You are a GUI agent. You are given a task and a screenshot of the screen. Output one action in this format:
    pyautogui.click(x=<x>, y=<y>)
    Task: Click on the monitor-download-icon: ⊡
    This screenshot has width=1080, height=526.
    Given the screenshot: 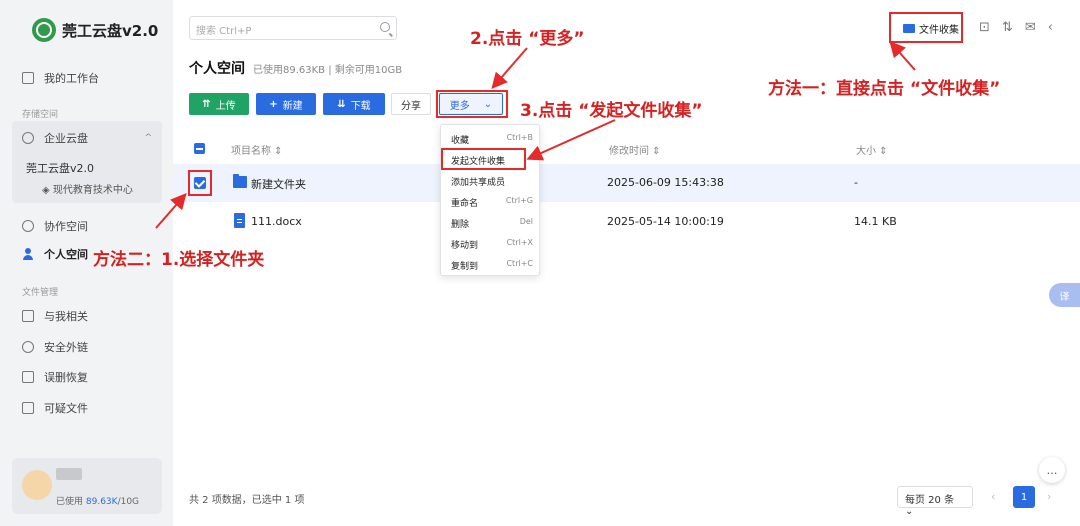 What is the action you would take?
    pyautogui.click(x=984, y=27)
    